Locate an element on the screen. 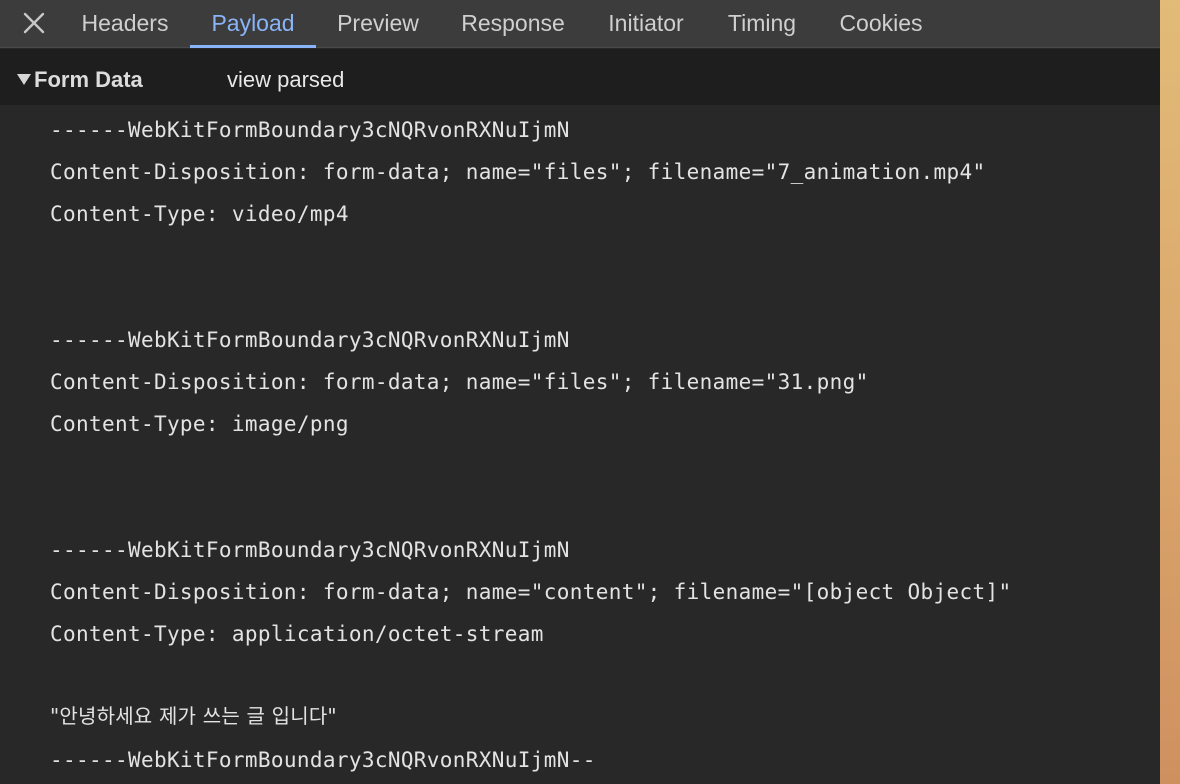 The image size is (1180, 784). triangle-down-icon is located at coordinates (24, 79).